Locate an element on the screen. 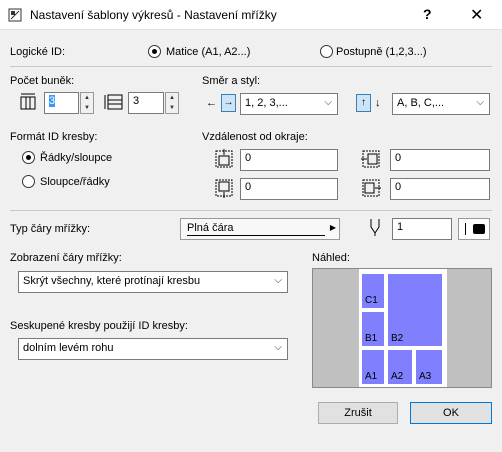 This screenshot has height=452, width=502. margin-left-icon is located at coordinates (371, 159).